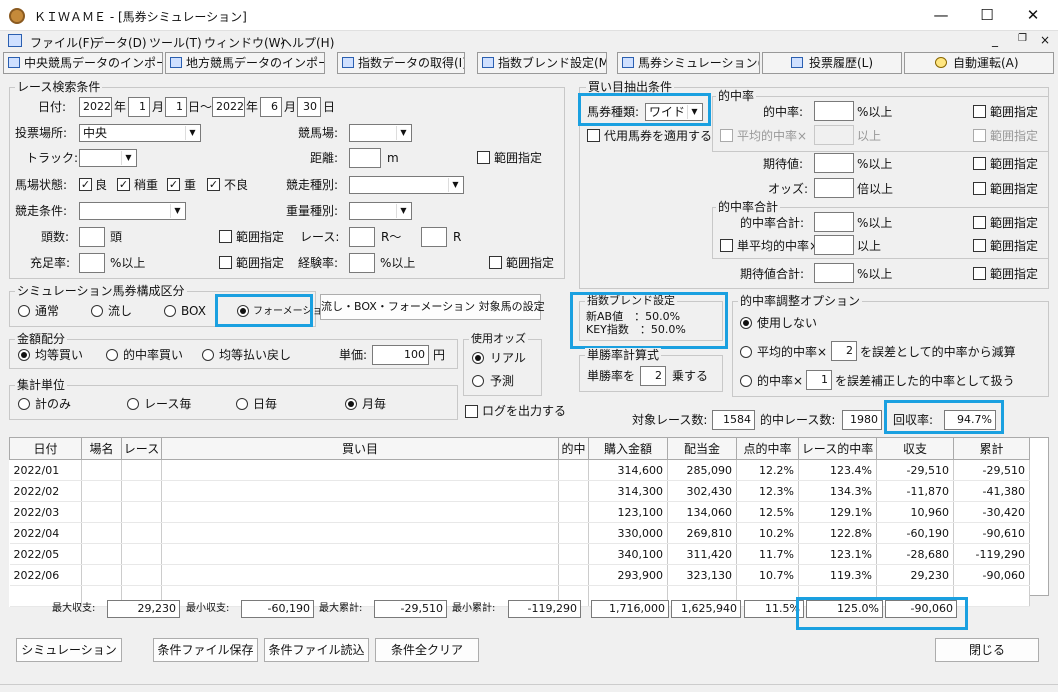 This screenshot has height=692, width=1058. What do you see at coordinates (471, 411) in the screenshot?
I see `log-output-checkbox` at bounding box center [471, 411].